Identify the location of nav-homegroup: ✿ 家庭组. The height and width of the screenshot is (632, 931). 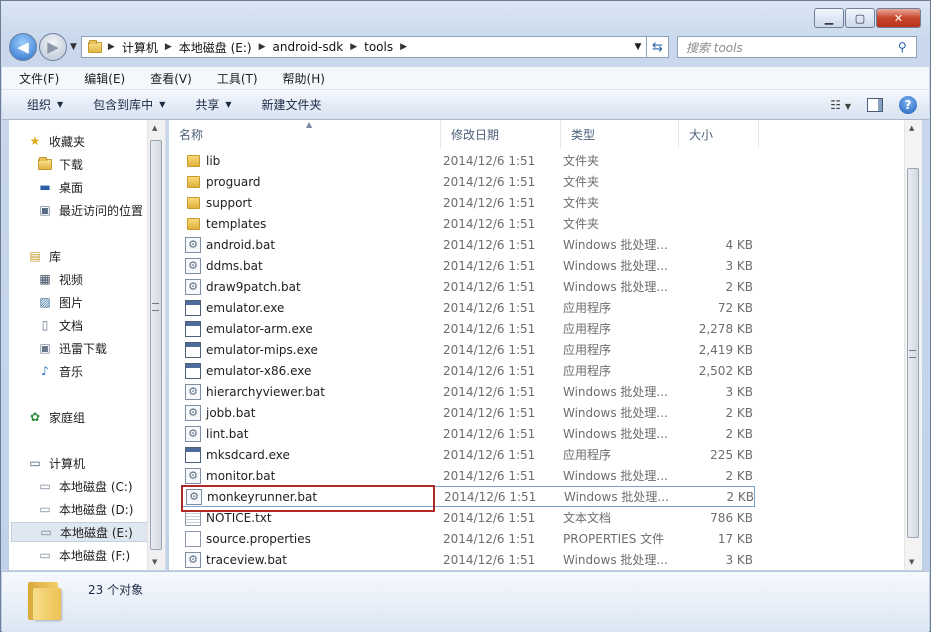
(56, 417).